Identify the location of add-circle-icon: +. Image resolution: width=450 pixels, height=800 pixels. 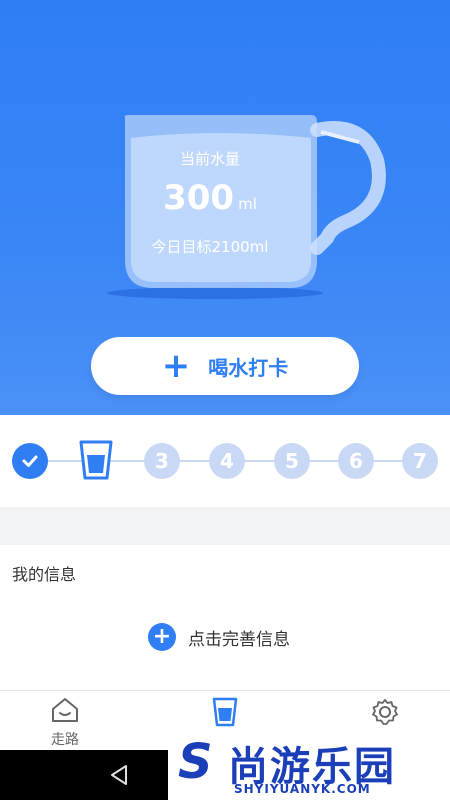
(162, 637).